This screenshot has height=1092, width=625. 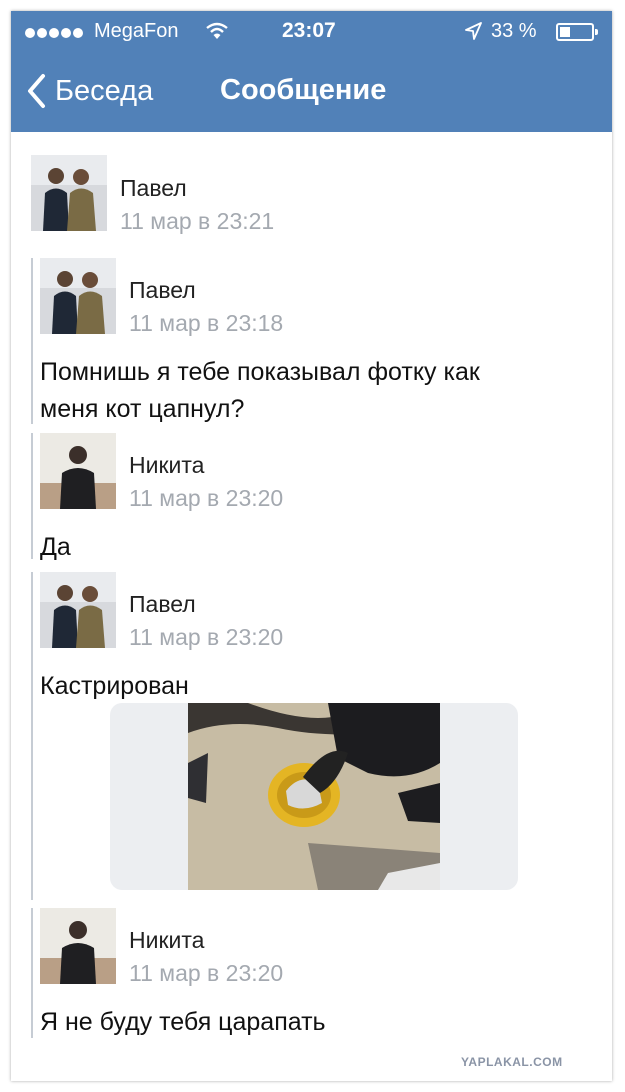 I want to click on post-date: 11 мар в 23:21, so click(x=197, y=221).